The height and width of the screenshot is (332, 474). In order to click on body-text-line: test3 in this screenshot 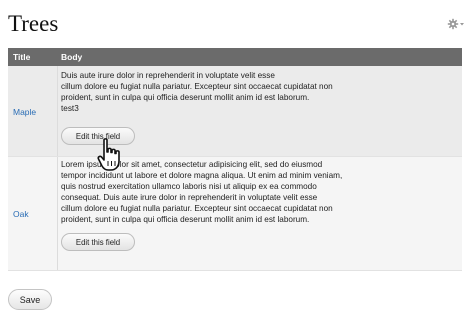, I will do `click(70, 108)`.